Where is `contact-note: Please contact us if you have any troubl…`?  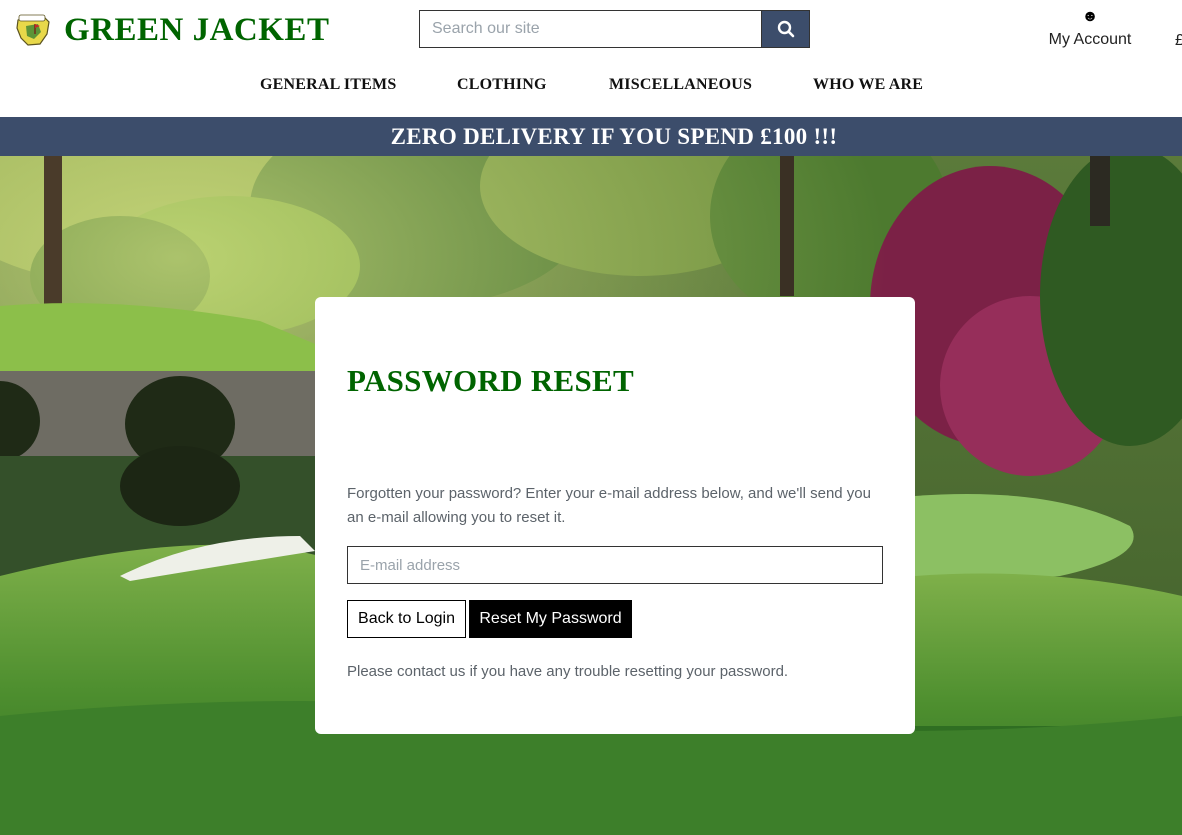
contact-note: Please contact us if you have any troubl… is located at coordinates (568, 671).